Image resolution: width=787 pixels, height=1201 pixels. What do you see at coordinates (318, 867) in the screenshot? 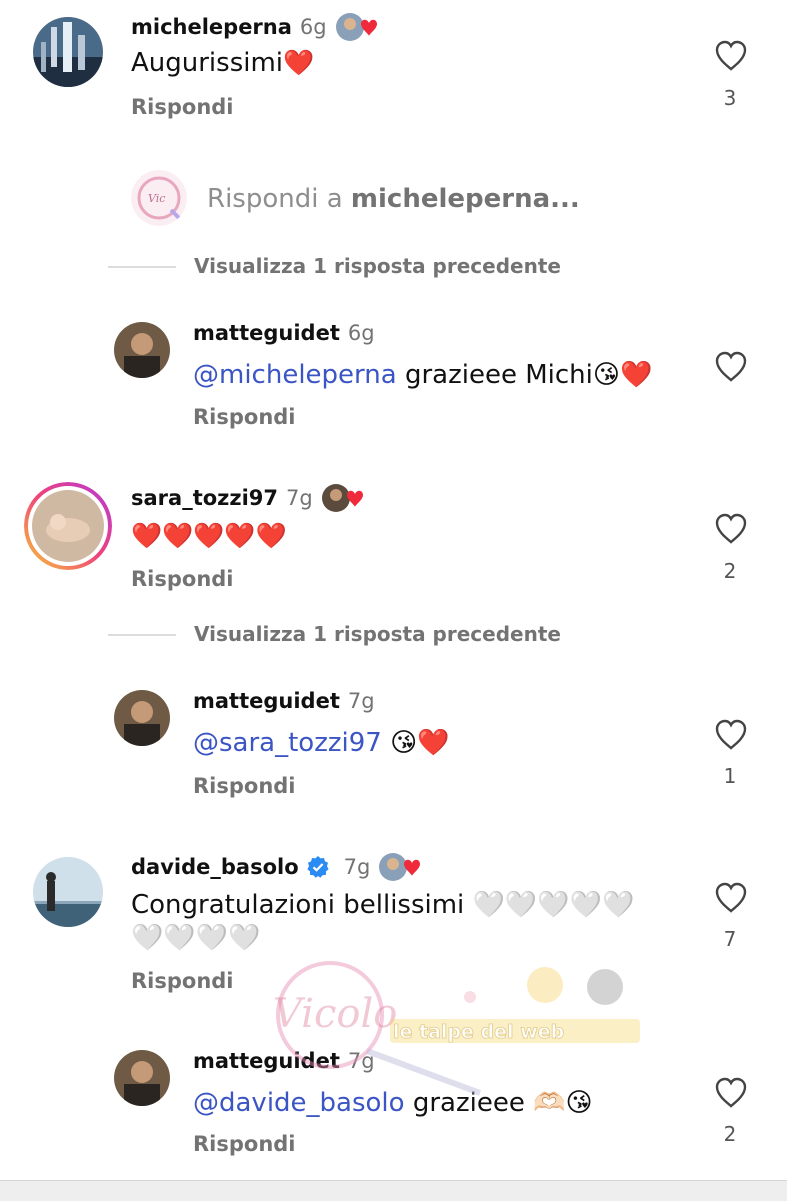
I see `verified-badge-icon` at bounding box center [318, 867].